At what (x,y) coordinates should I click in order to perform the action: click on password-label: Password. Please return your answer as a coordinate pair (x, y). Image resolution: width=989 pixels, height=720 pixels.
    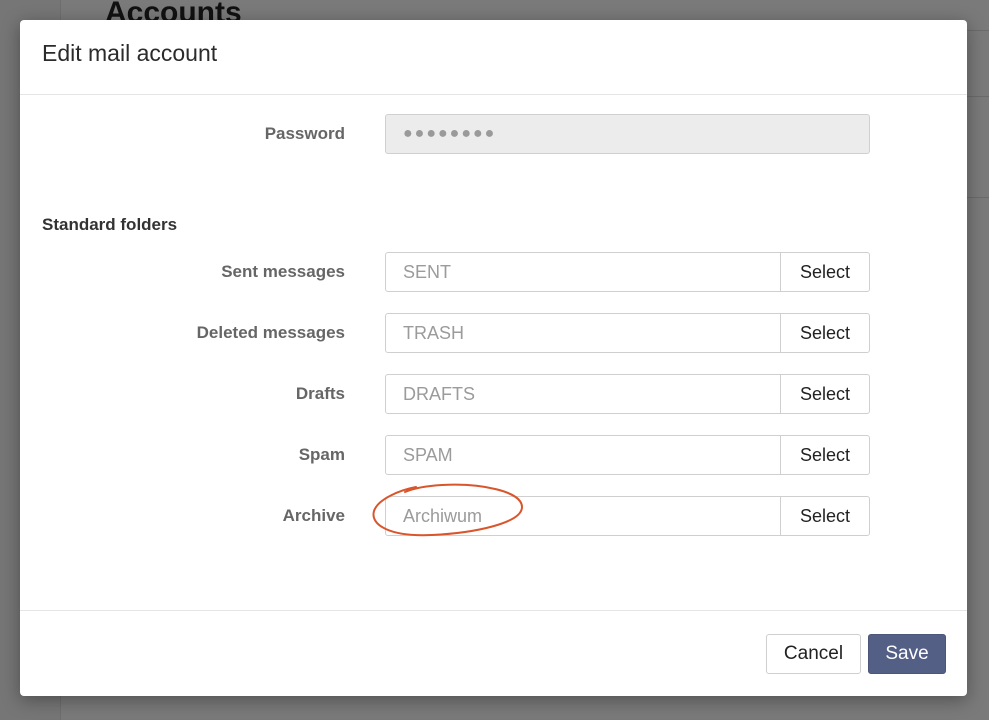
    Looking at the image, I should click on (304, 133).